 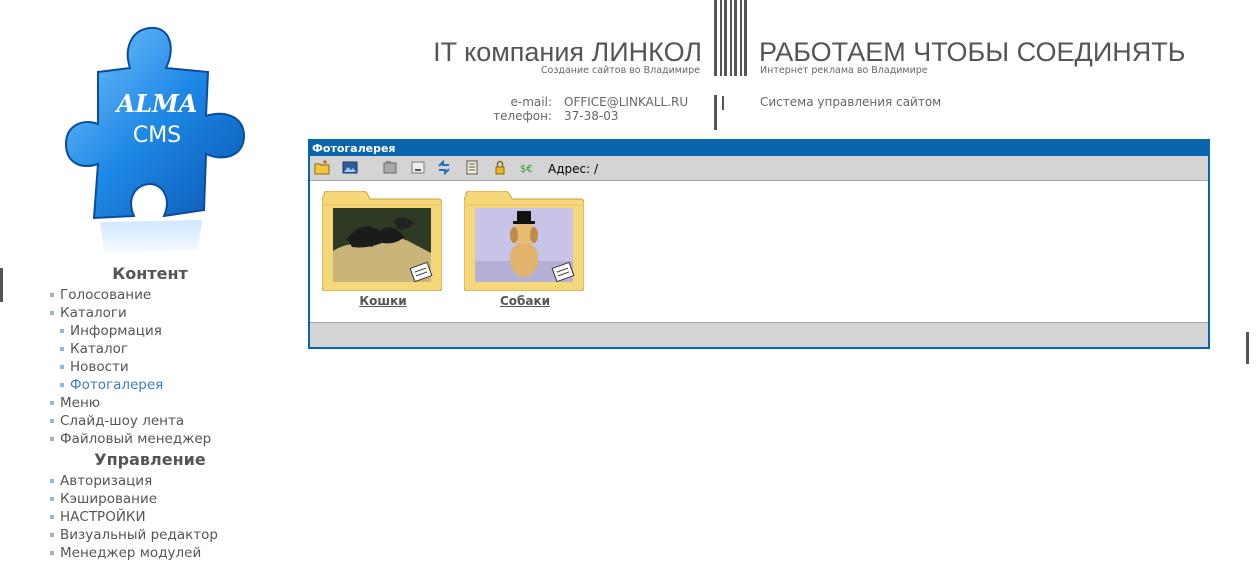 I want to click on sidebar-item-menu: Меню, so click(x=153, y=403).